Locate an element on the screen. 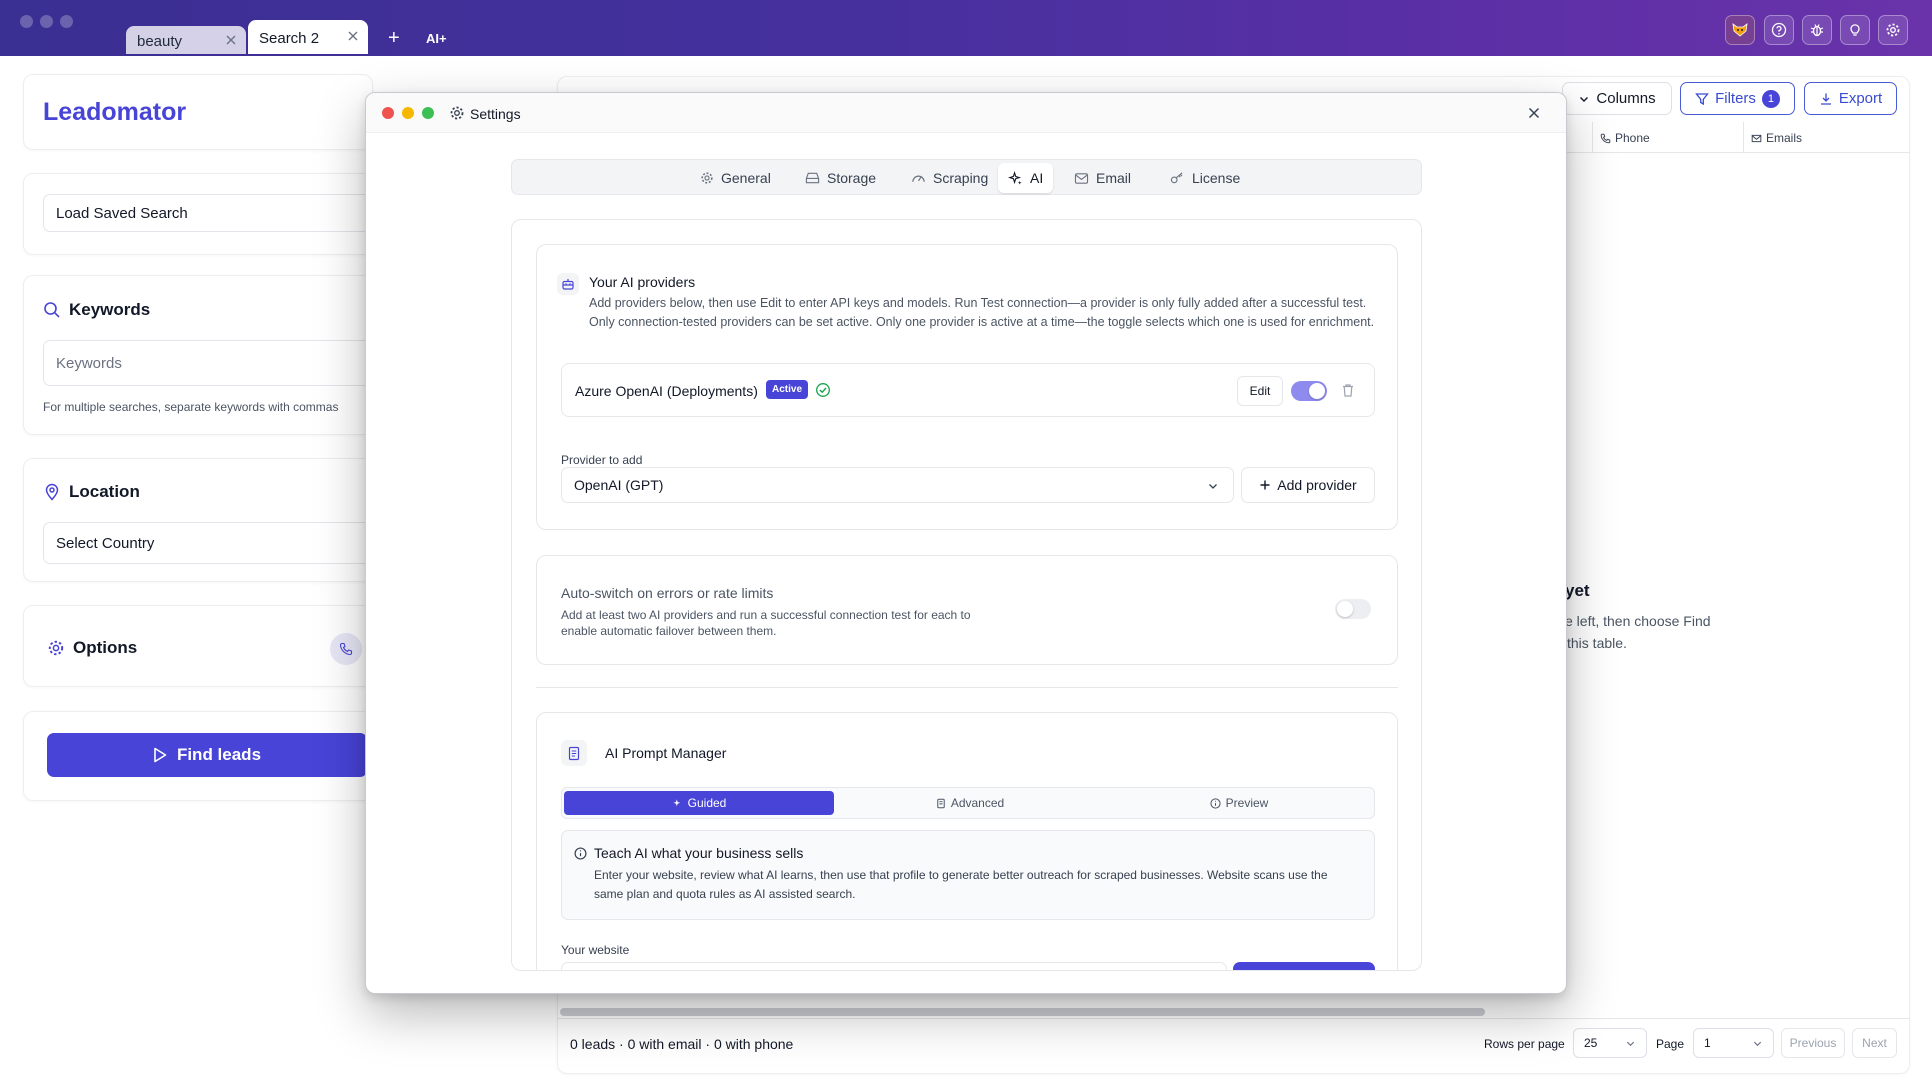 The image size is (1932, 1089). tab-label: Email is located at coordinates (1114, 178).